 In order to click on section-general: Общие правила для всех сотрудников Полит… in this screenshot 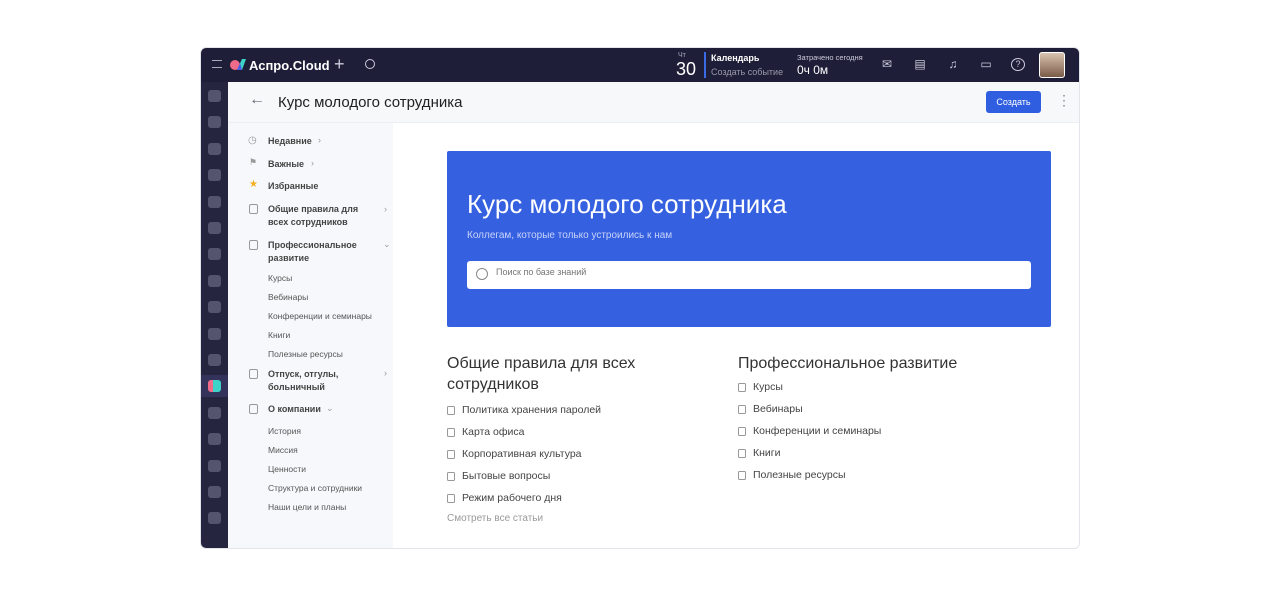, I will do `click(557, 438)`.